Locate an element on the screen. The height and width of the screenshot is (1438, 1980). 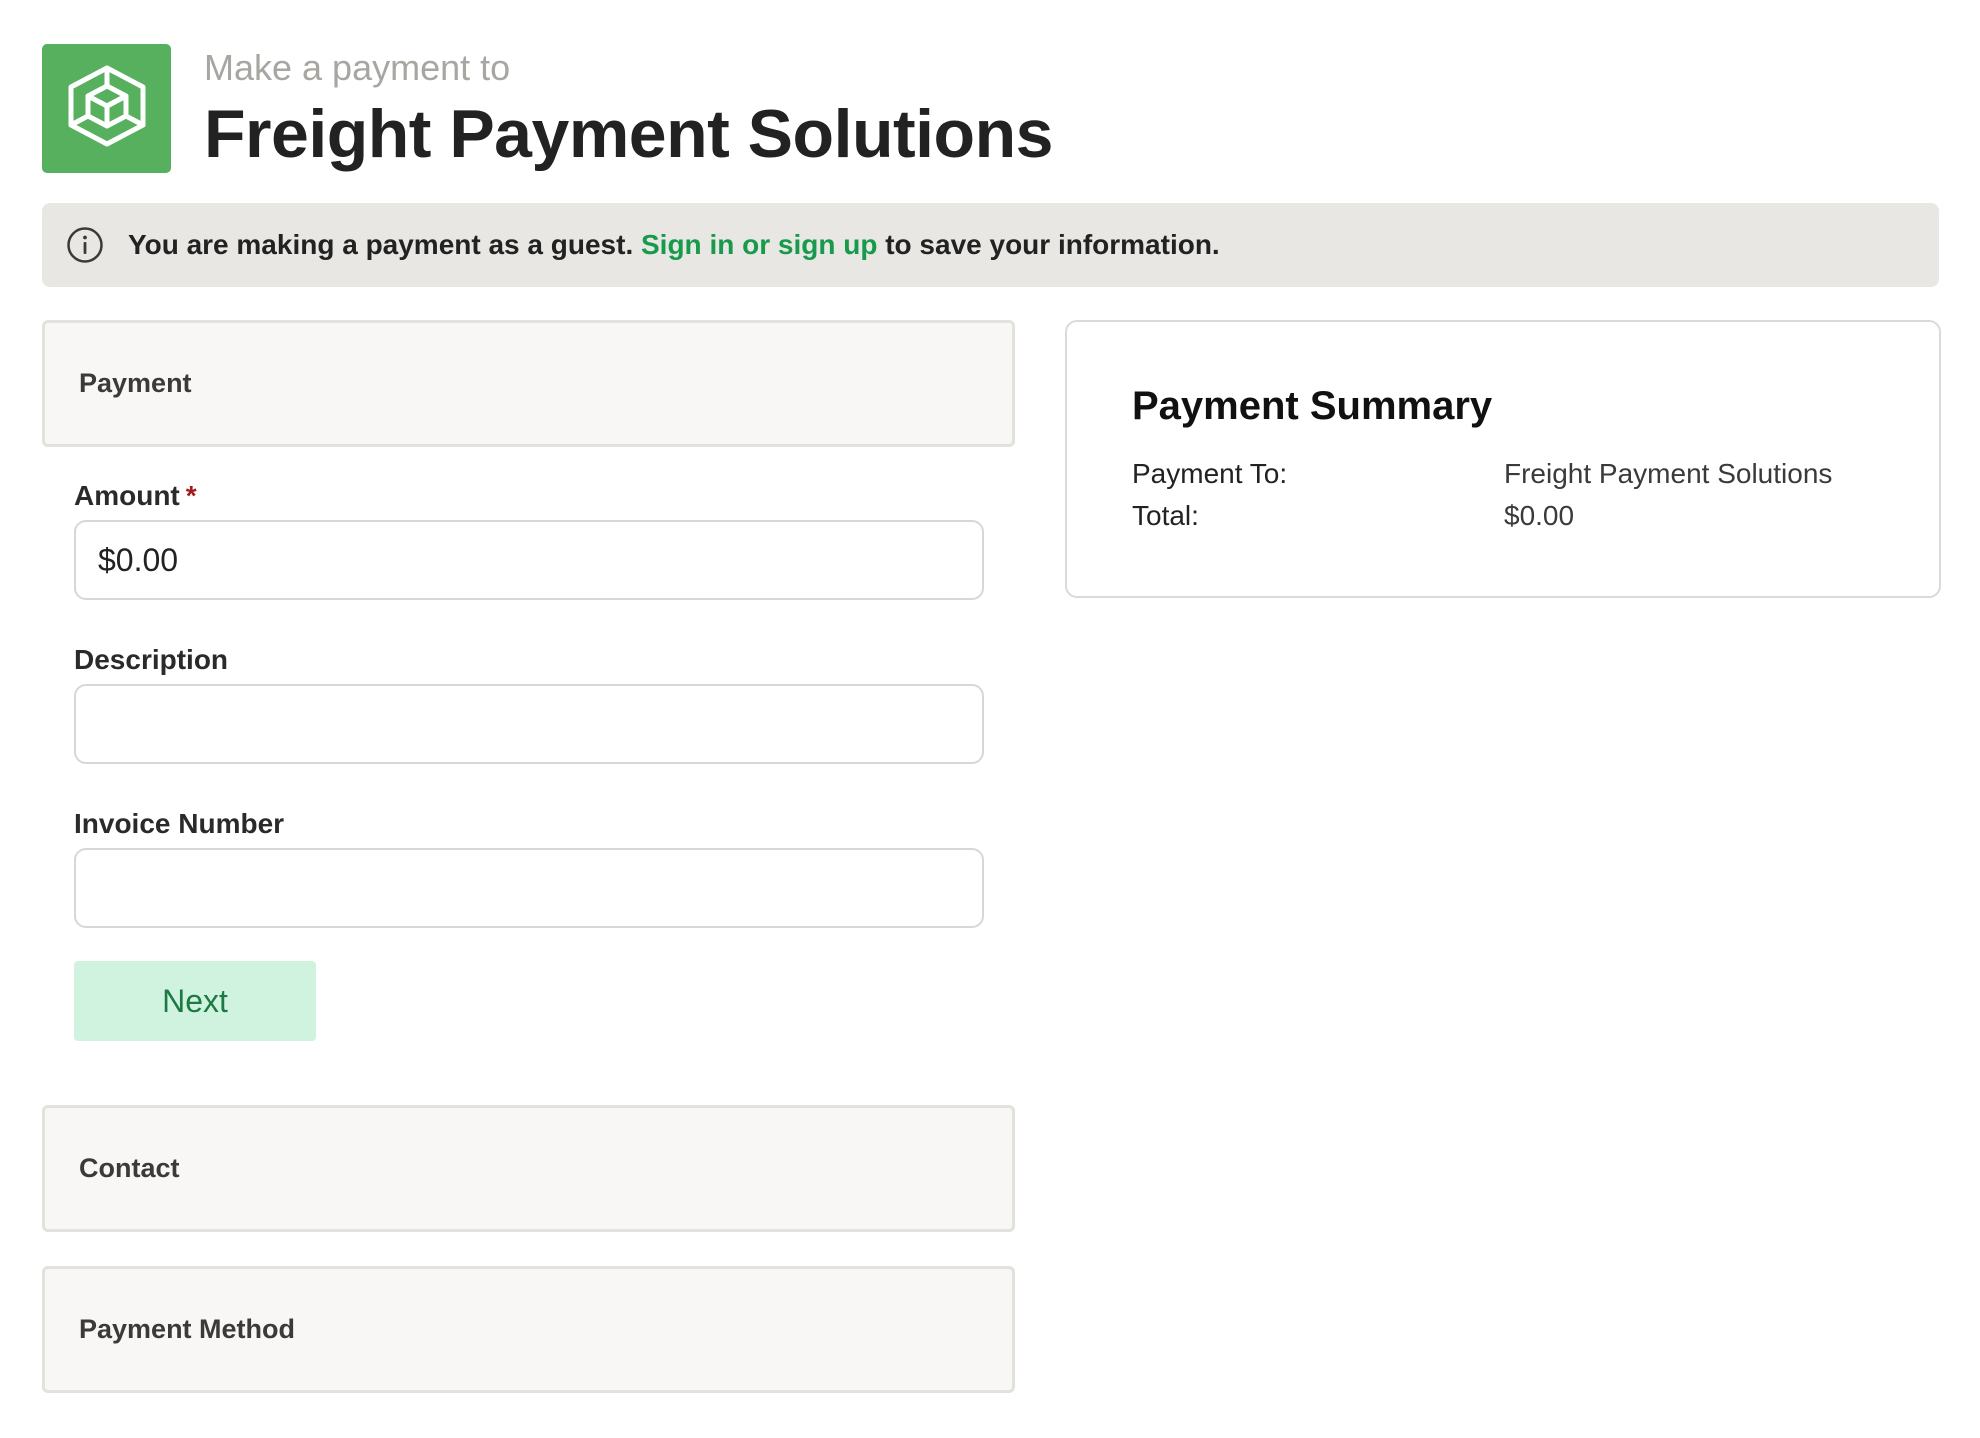
summary-label: Total: is located at coordinates (1165, 515).